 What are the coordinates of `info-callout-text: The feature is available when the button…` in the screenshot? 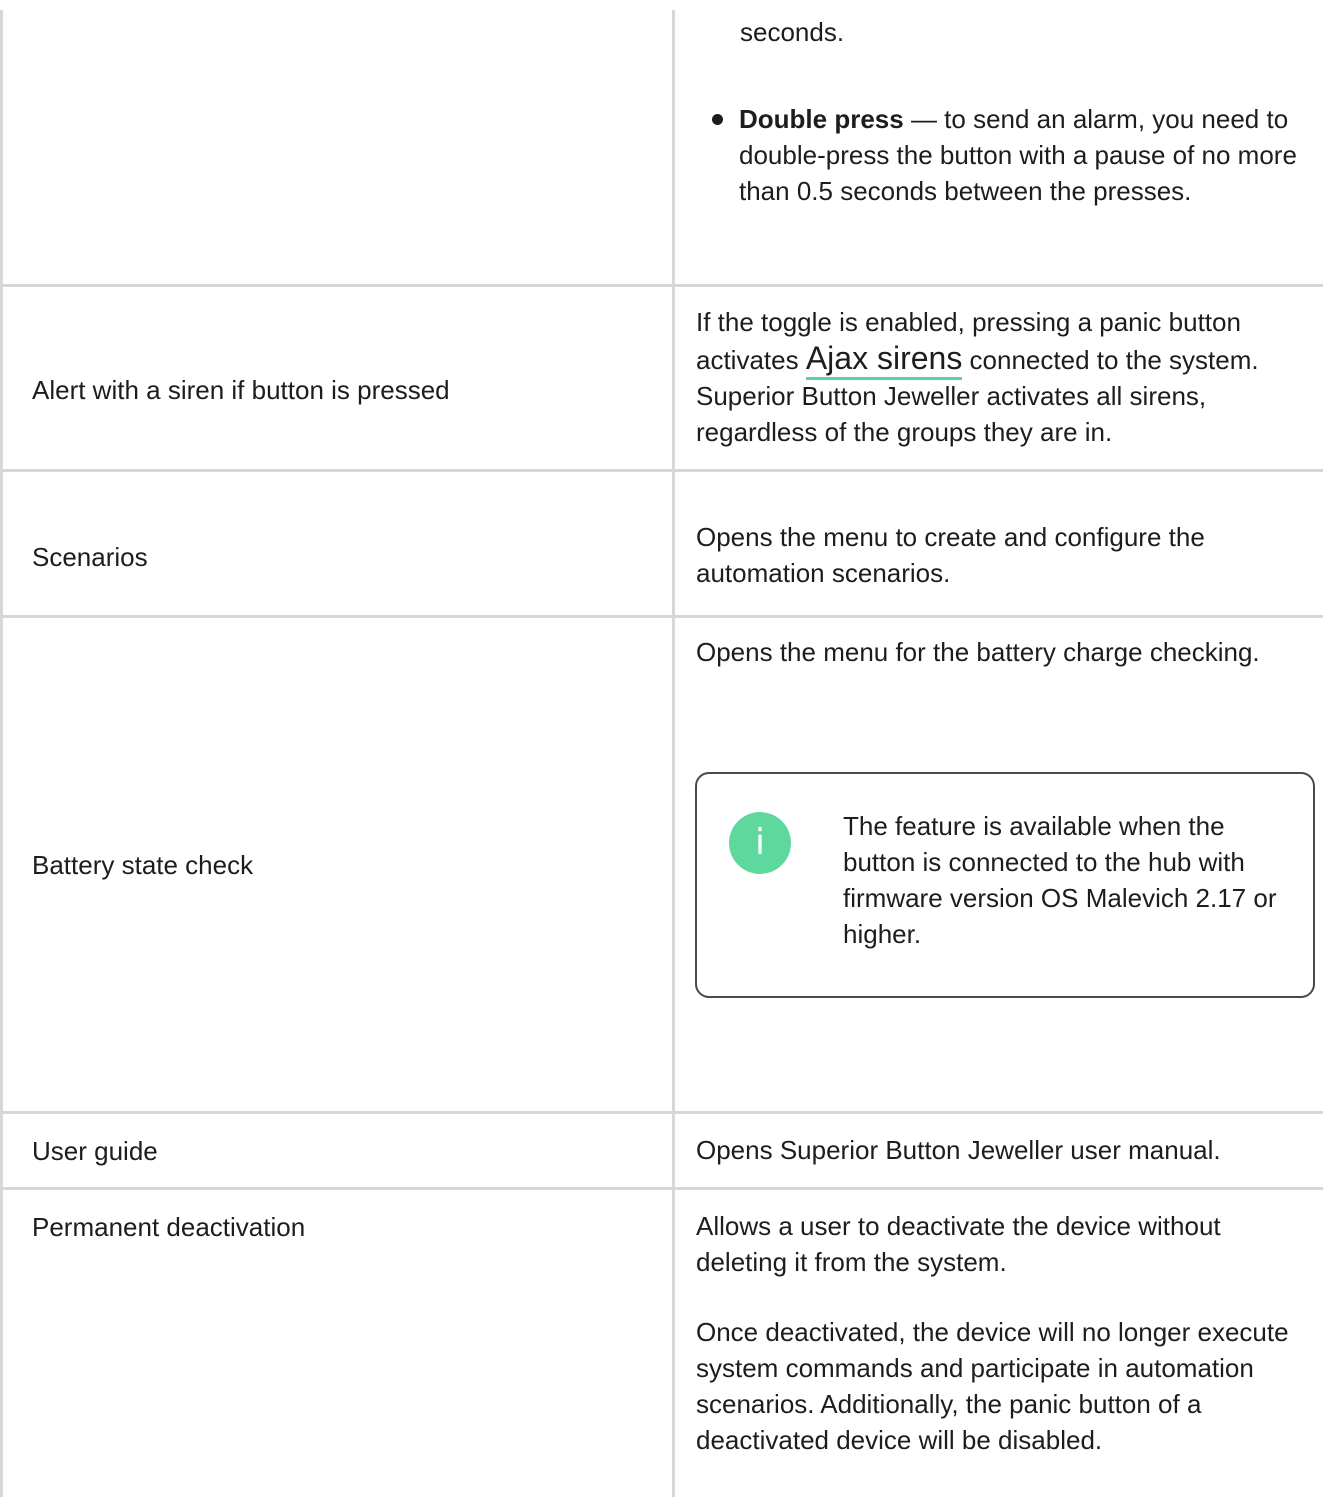 It's located at (1060, 880).